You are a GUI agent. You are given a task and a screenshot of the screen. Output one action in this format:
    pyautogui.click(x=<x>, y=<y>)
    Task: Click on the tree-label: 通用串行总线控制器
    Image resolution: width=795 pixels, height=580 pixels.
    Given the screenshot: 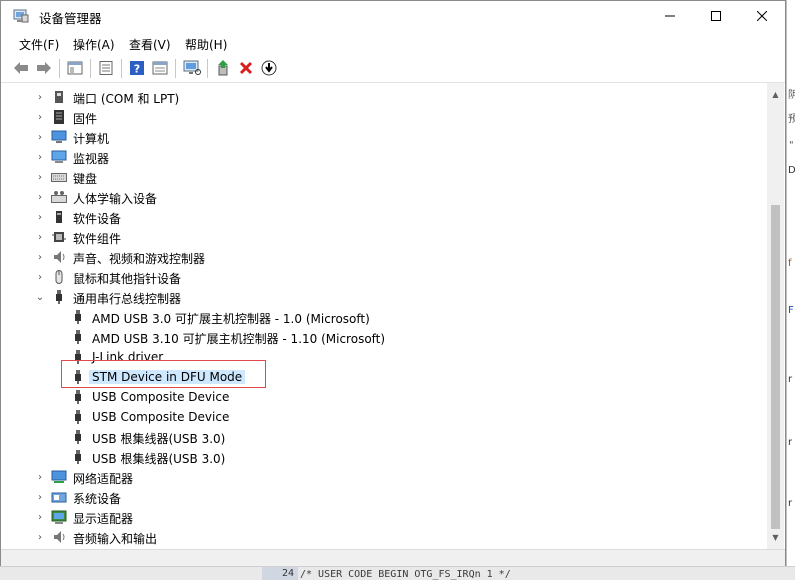 What is the action you would take?
    pyautogui.click(x=127, y=299)
    